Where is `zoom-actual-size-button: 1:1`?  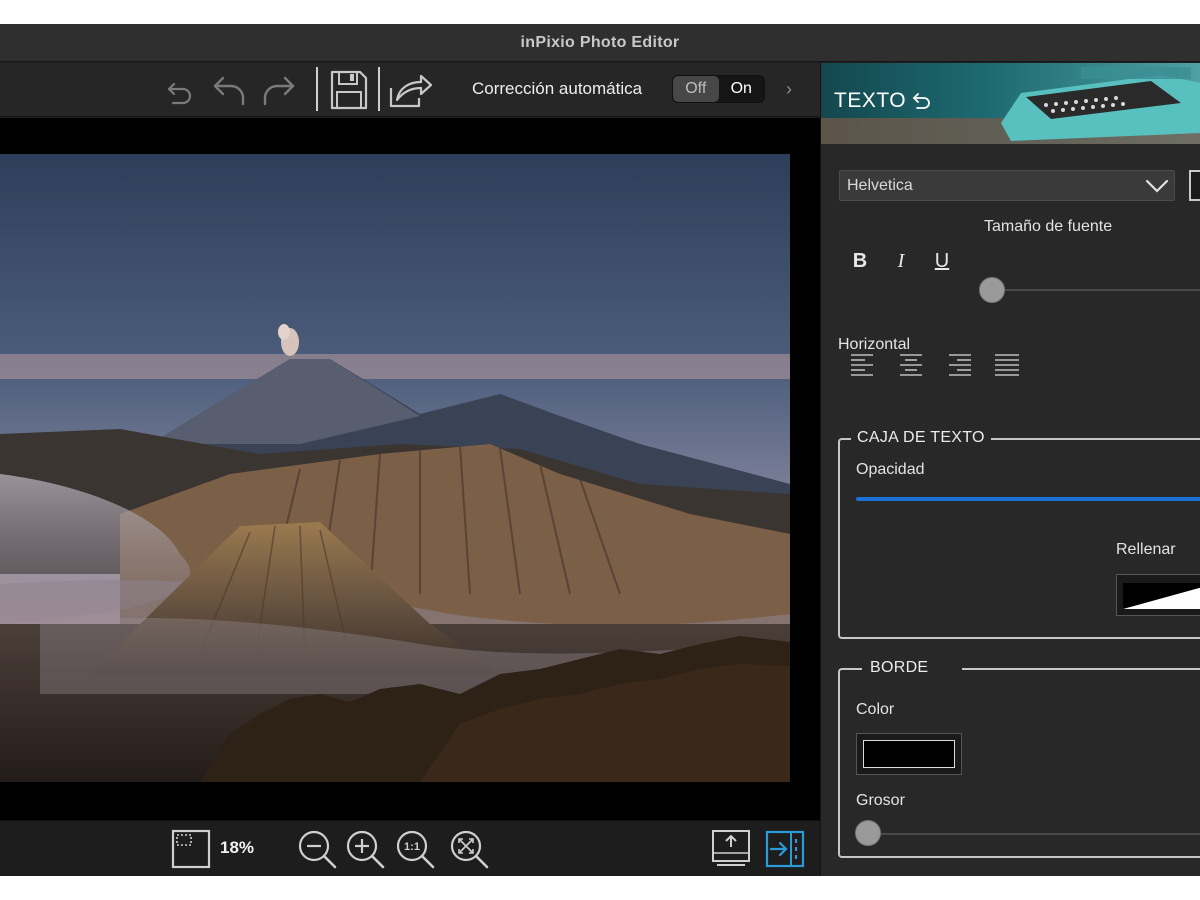 zoom-actual-size-button: 1:1 is located at coordinates (415, 849).